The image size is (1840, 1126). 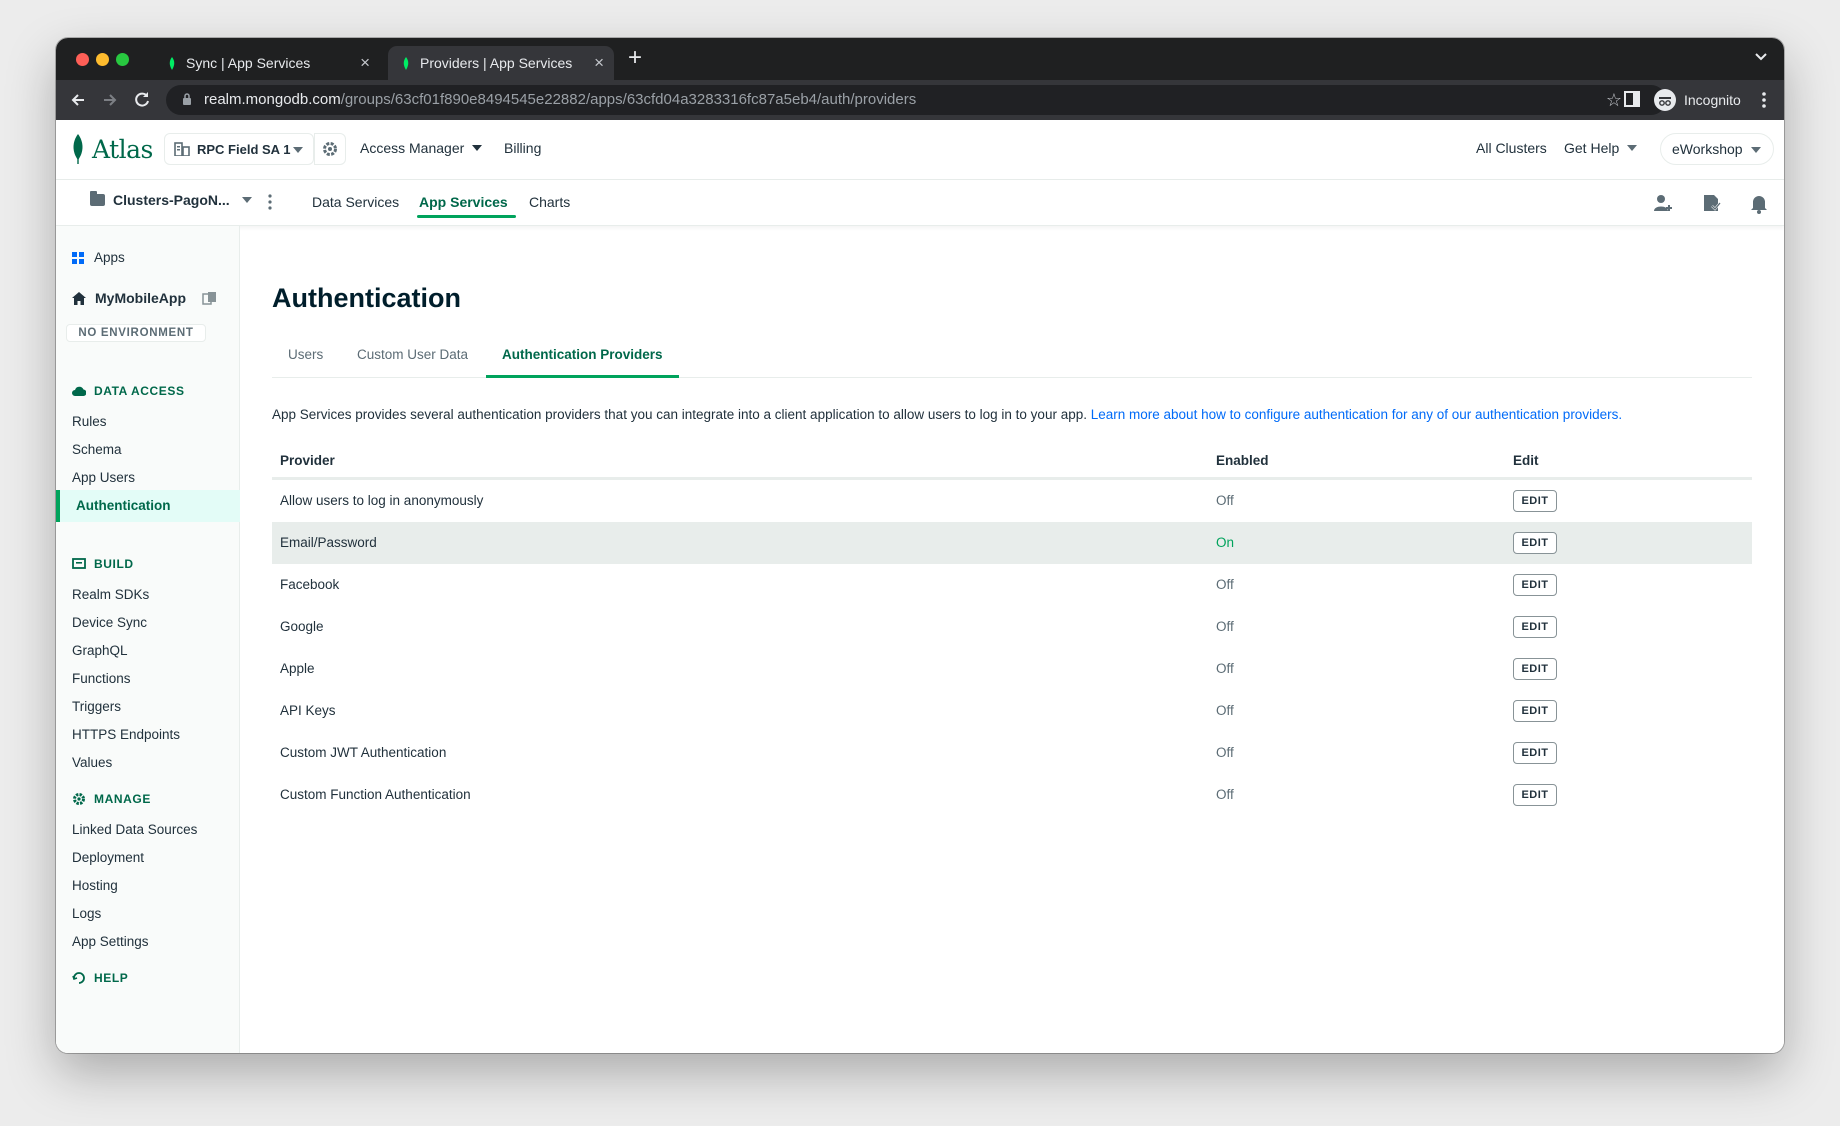 I want to click on sidebar-item-rules: Rules, so click(x=89, y=421).